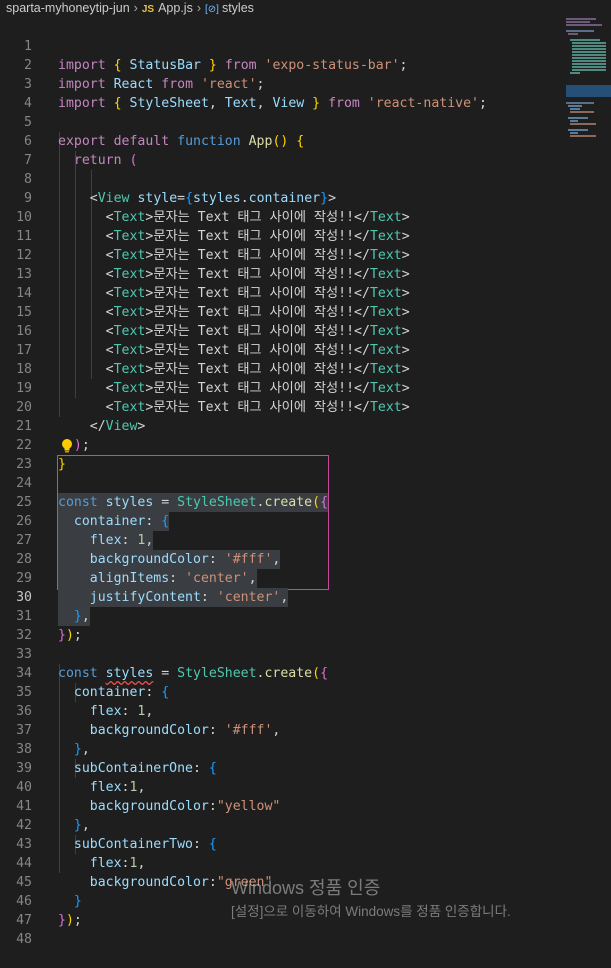 The height and width of the screenshot is (968, 611). I want to click on breadcrumb-folder: sparta-myhoneytip-jun, so click(65, 8).